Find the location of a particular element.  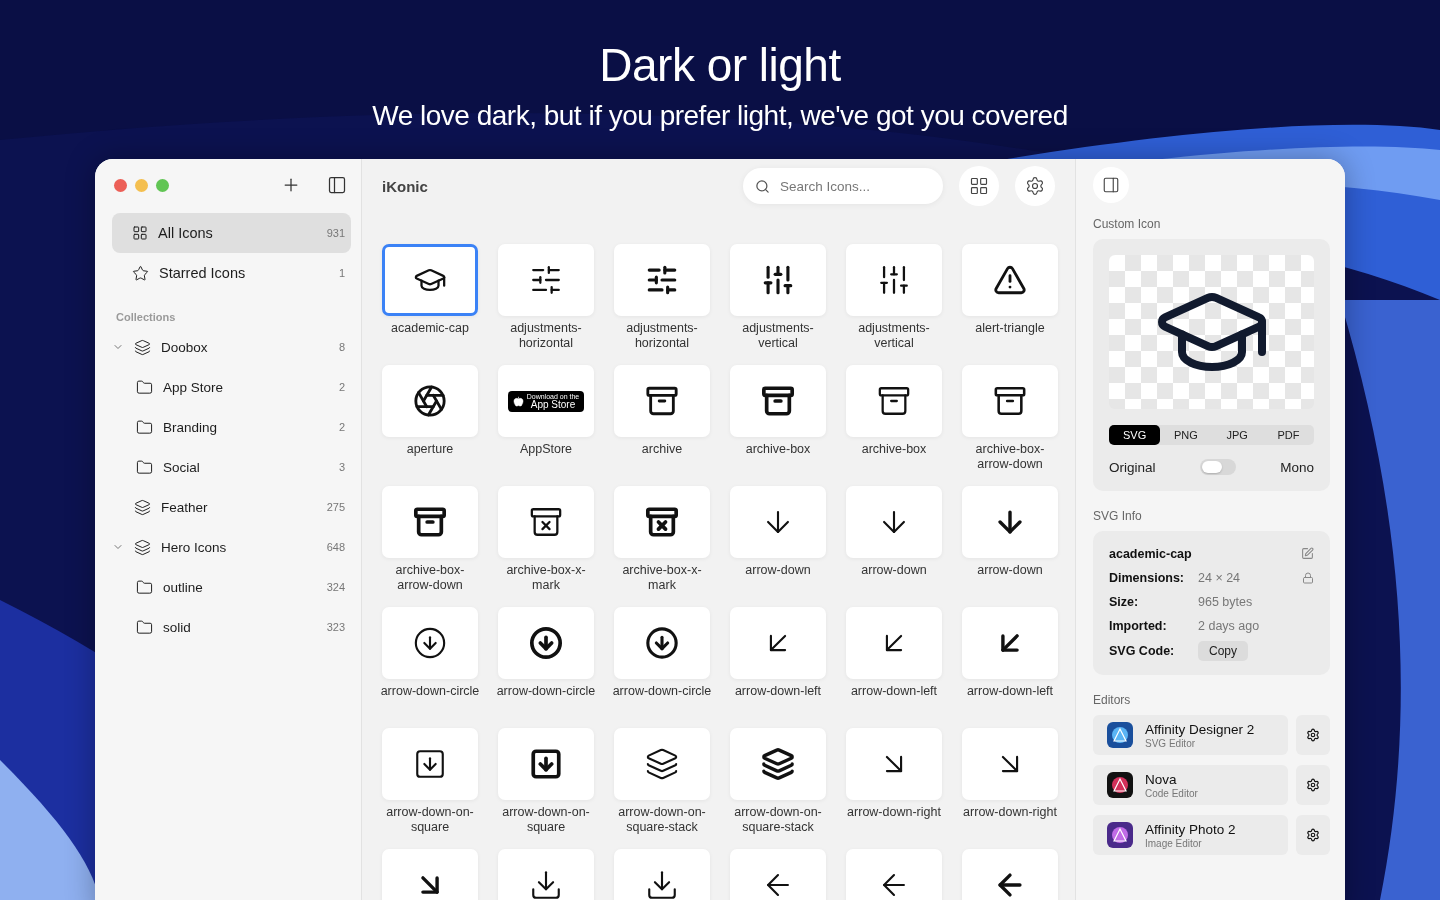

collection-name: Hero Icons is located at coordinates (194, 547).